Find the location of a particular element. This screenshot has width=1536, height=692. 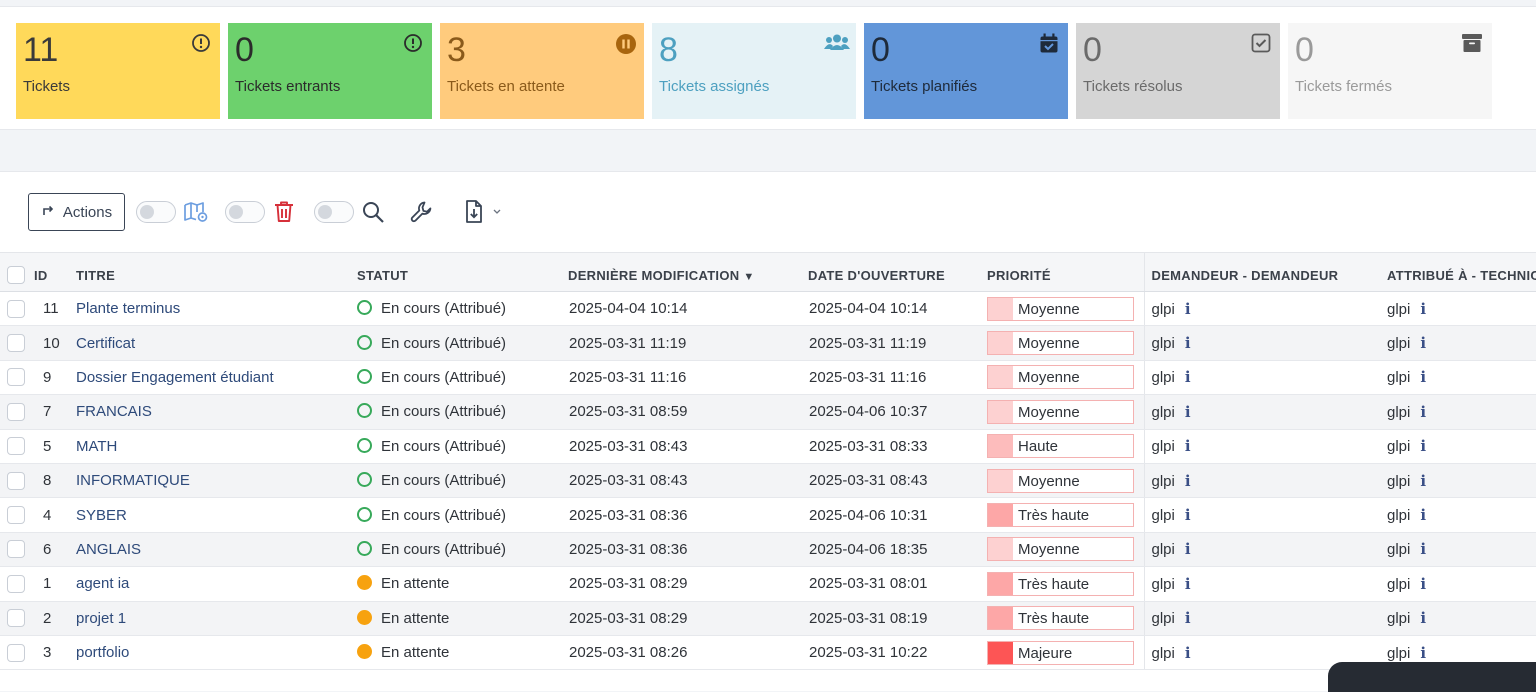

column-header-opening-date: DATE D'OUVERTURE is located at coordinates (897, 272).